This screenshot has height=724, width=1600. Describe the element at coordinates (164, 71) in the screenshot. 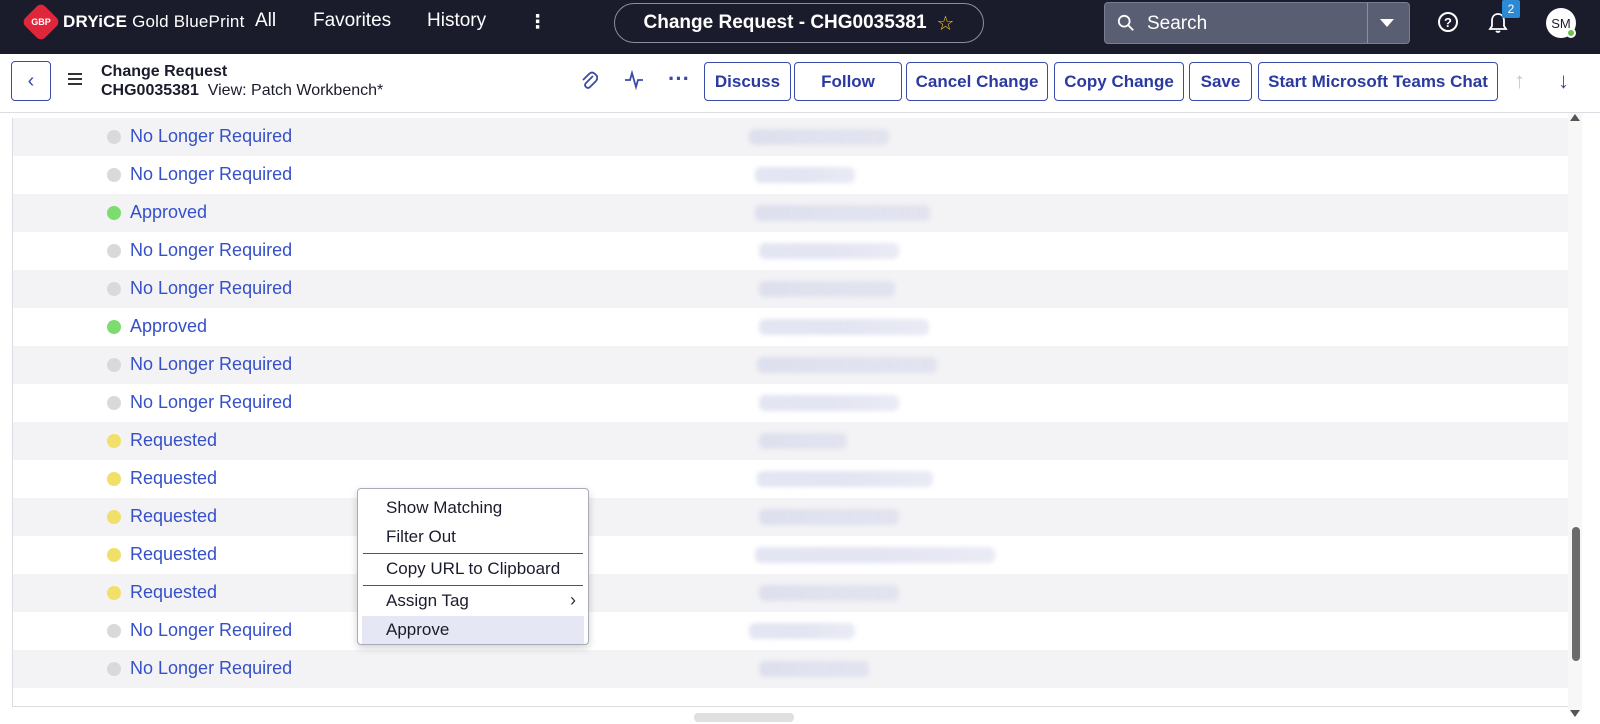

I see `record-table-label: Change Request` at that location.